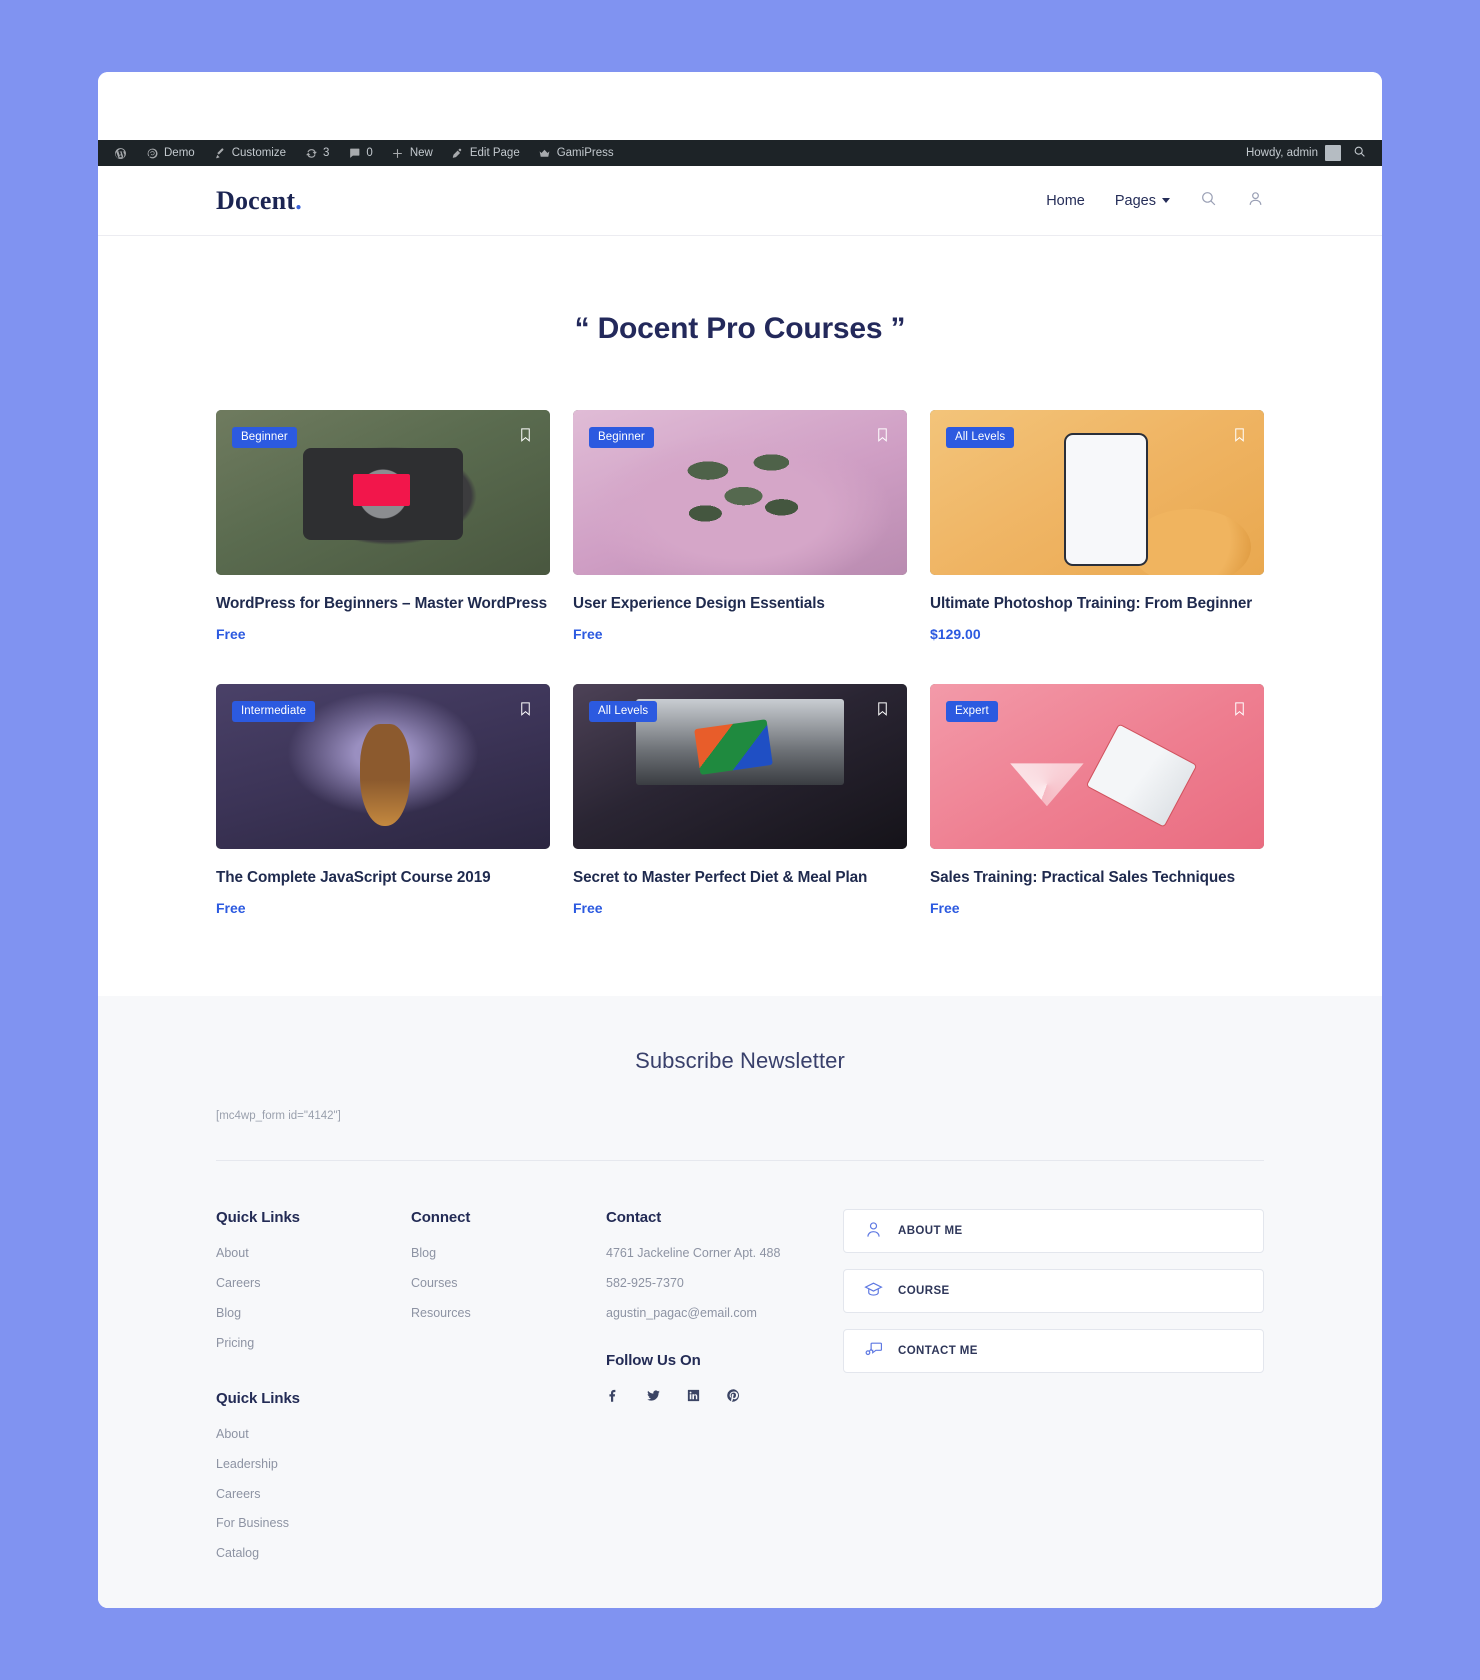 The height and width of the screenshot is (1680, 1480). What do you see at coordinates (634, 1218) in the screenshot?
I see `footer-heading: Contact` at bounding box center [634, 1218].